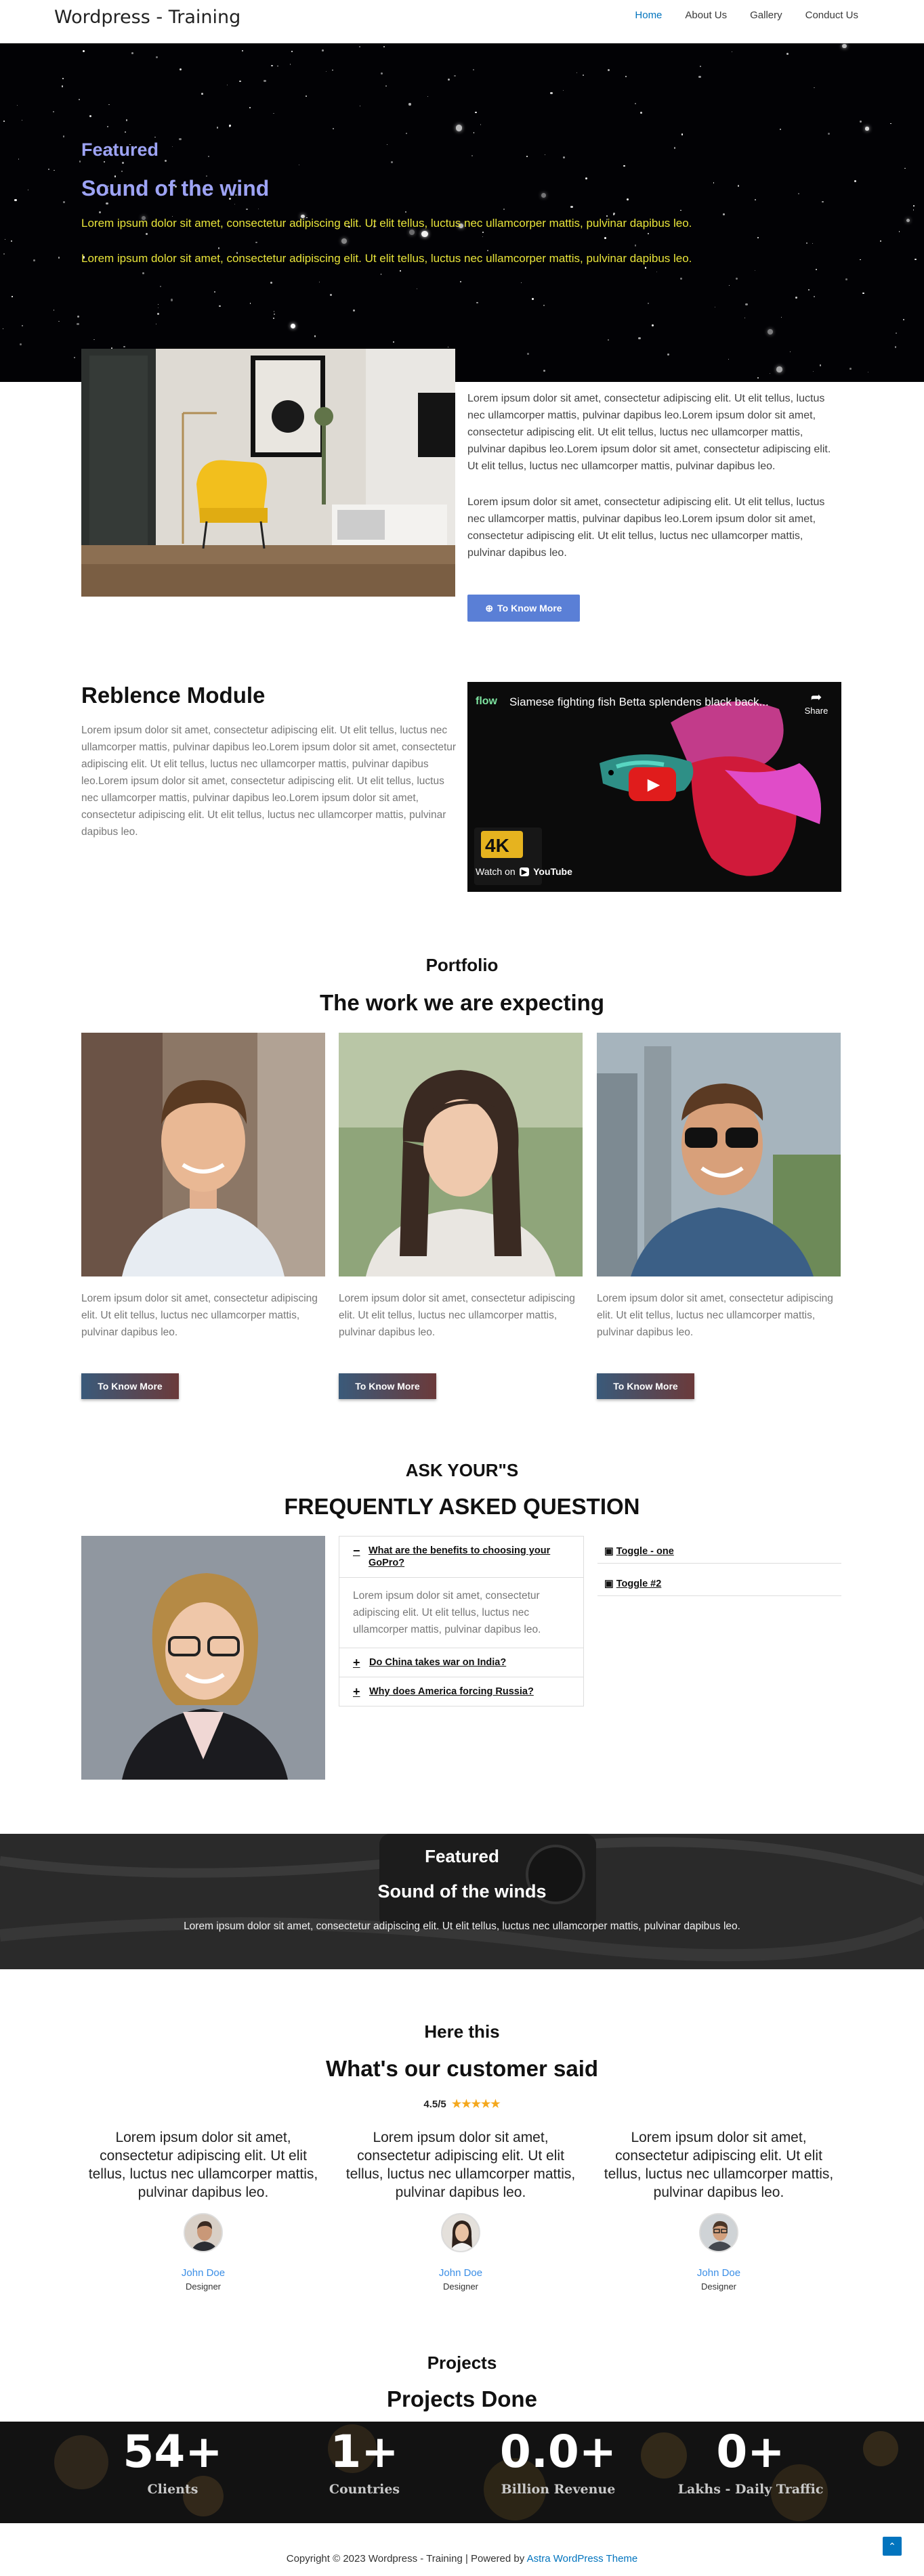 Image resolution: width=924 pixels, height=2576 pixels. I want to click on youtube-logo-icon: ▶, so click(524, 871).